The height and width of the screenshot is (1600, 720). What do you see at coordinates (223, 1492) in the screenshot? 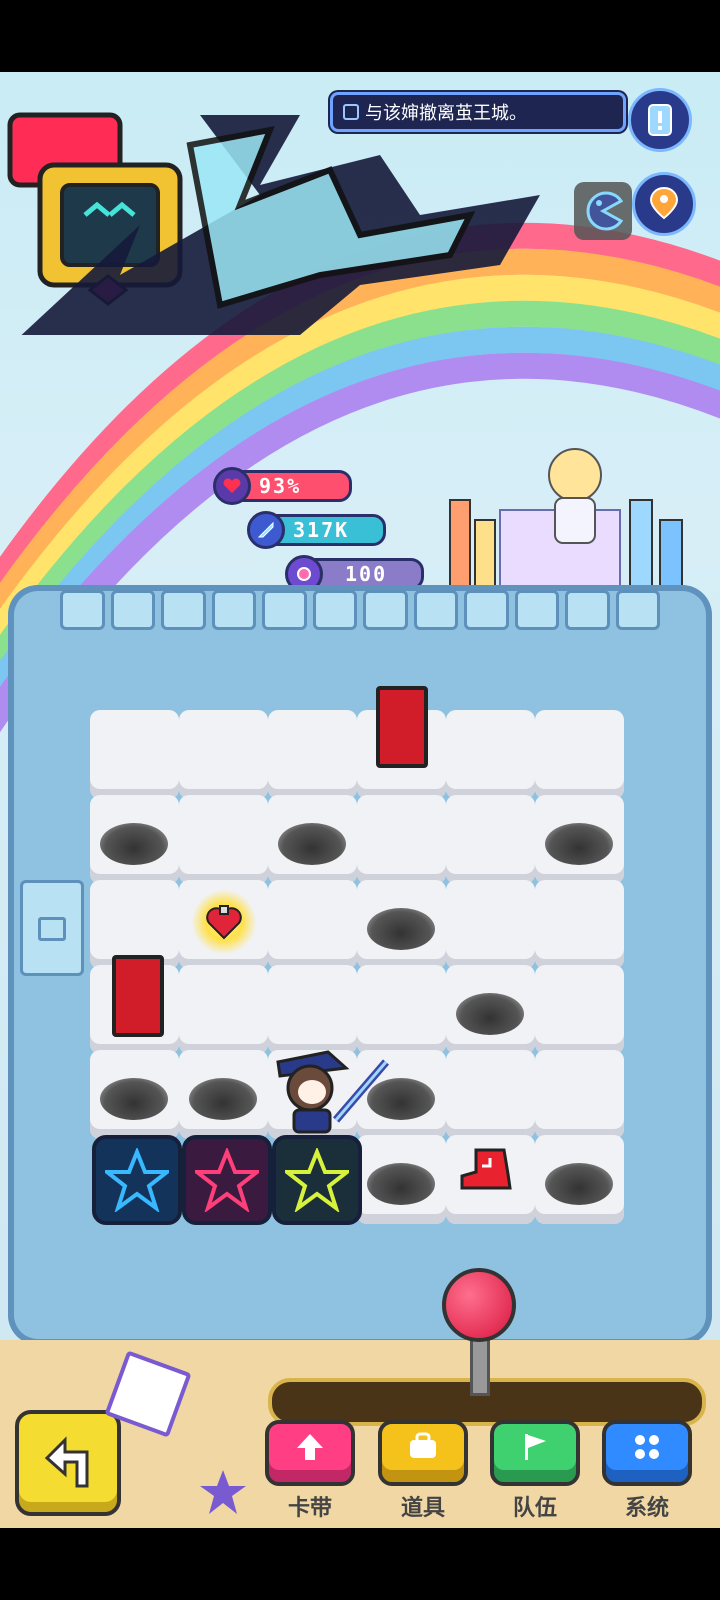
I see `purple-star-icon` at bounding box center [223, 1492].